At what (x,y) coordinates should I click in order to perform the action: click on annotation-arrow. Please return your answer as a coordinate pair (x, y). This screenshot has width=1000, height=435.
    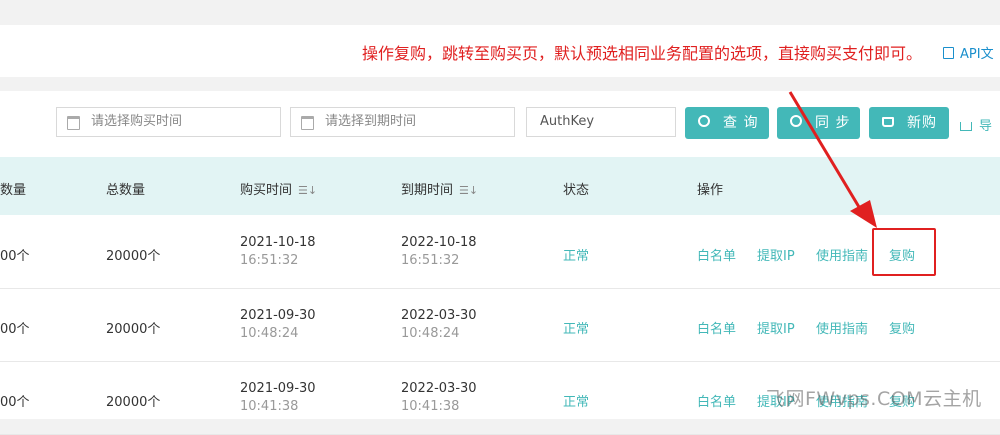
    Looking at the image, I should click on (832, 159).